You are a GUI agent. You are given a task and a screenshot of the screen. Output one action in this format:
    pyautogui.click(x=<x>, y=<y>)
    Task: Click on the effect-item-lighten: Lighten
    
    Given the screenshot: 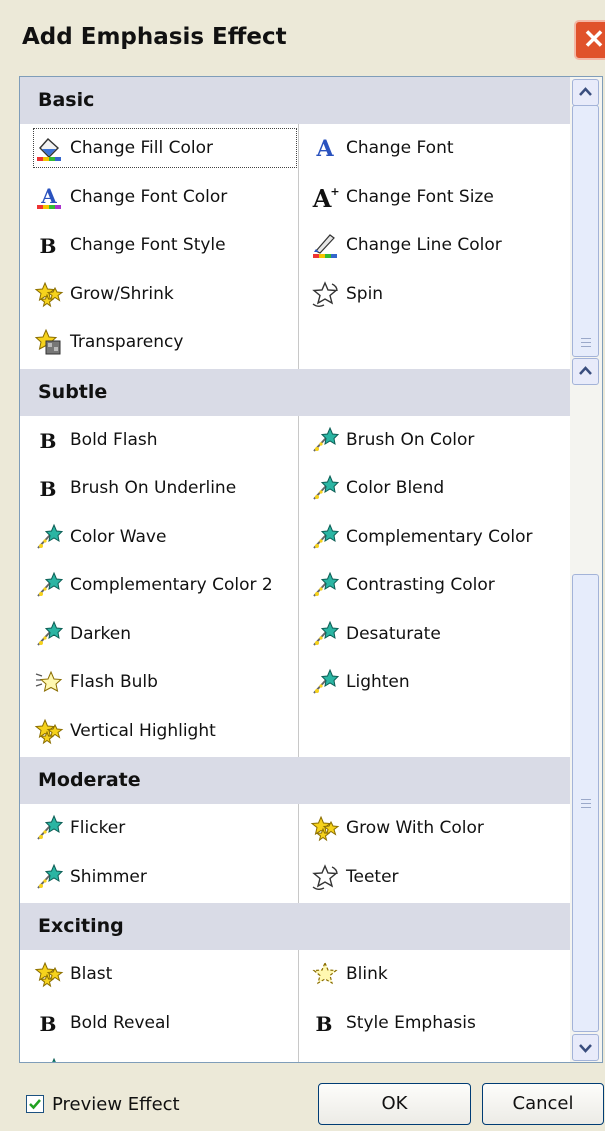 What is the action you would take?
    pyautogui.click(x=441, y=682)
    